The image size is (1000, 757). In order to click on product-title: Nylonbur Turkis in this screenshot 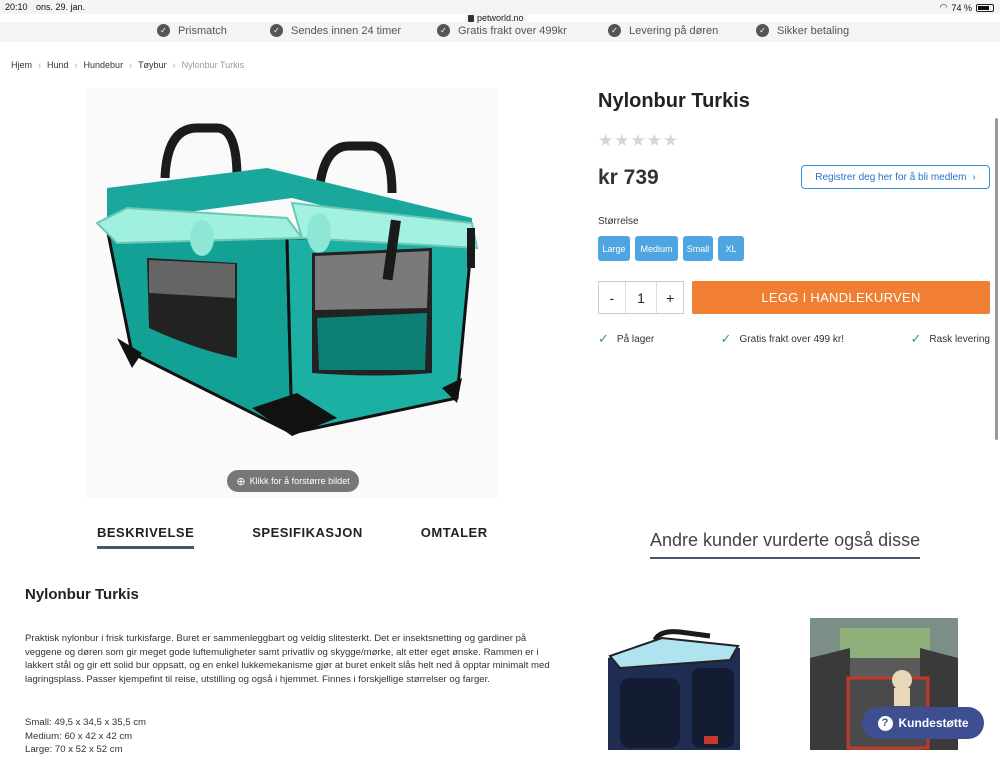, I will do `click(674, 101)`.